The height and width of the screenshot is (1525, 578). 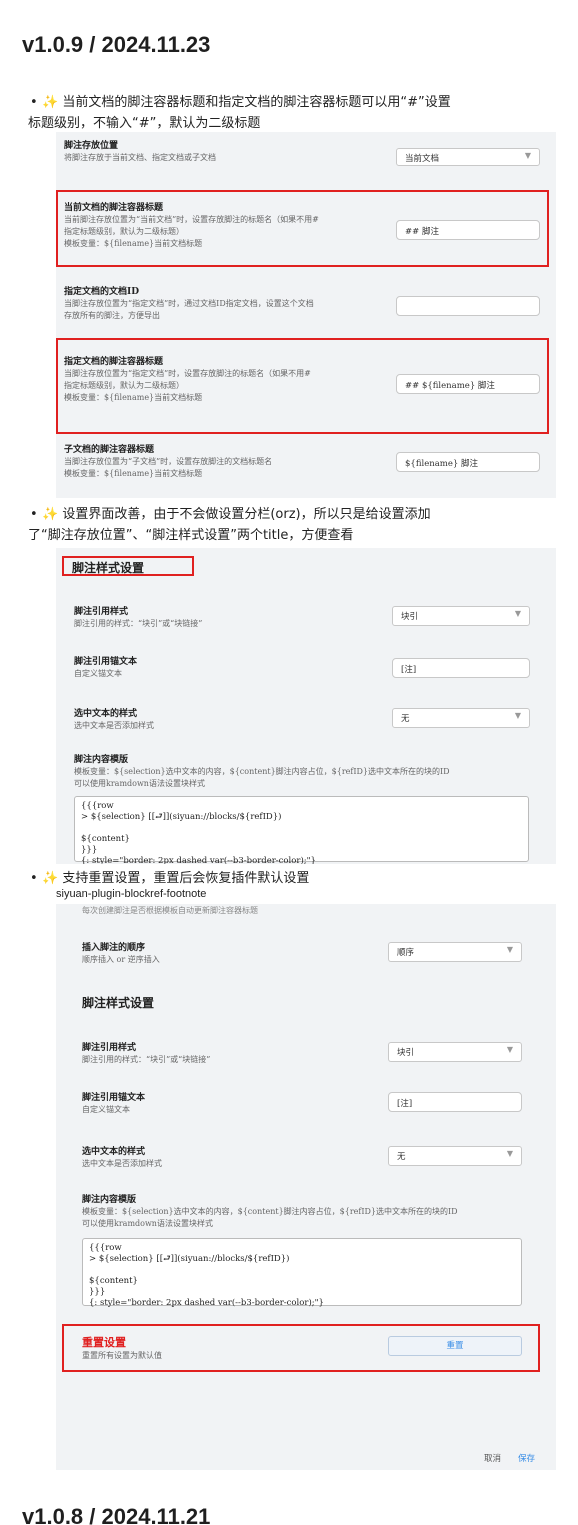 I want to click on changelog-item: • ✨ 支持重置设置，重置后会恢复插件默认设置, so click(x=296, y=878).